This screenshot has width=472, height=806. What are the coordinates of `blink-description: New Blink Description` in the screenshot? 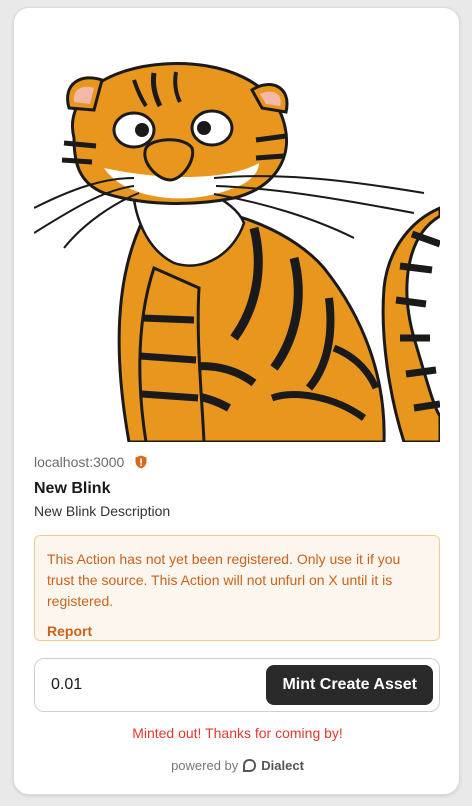 It's located at (102, 511).